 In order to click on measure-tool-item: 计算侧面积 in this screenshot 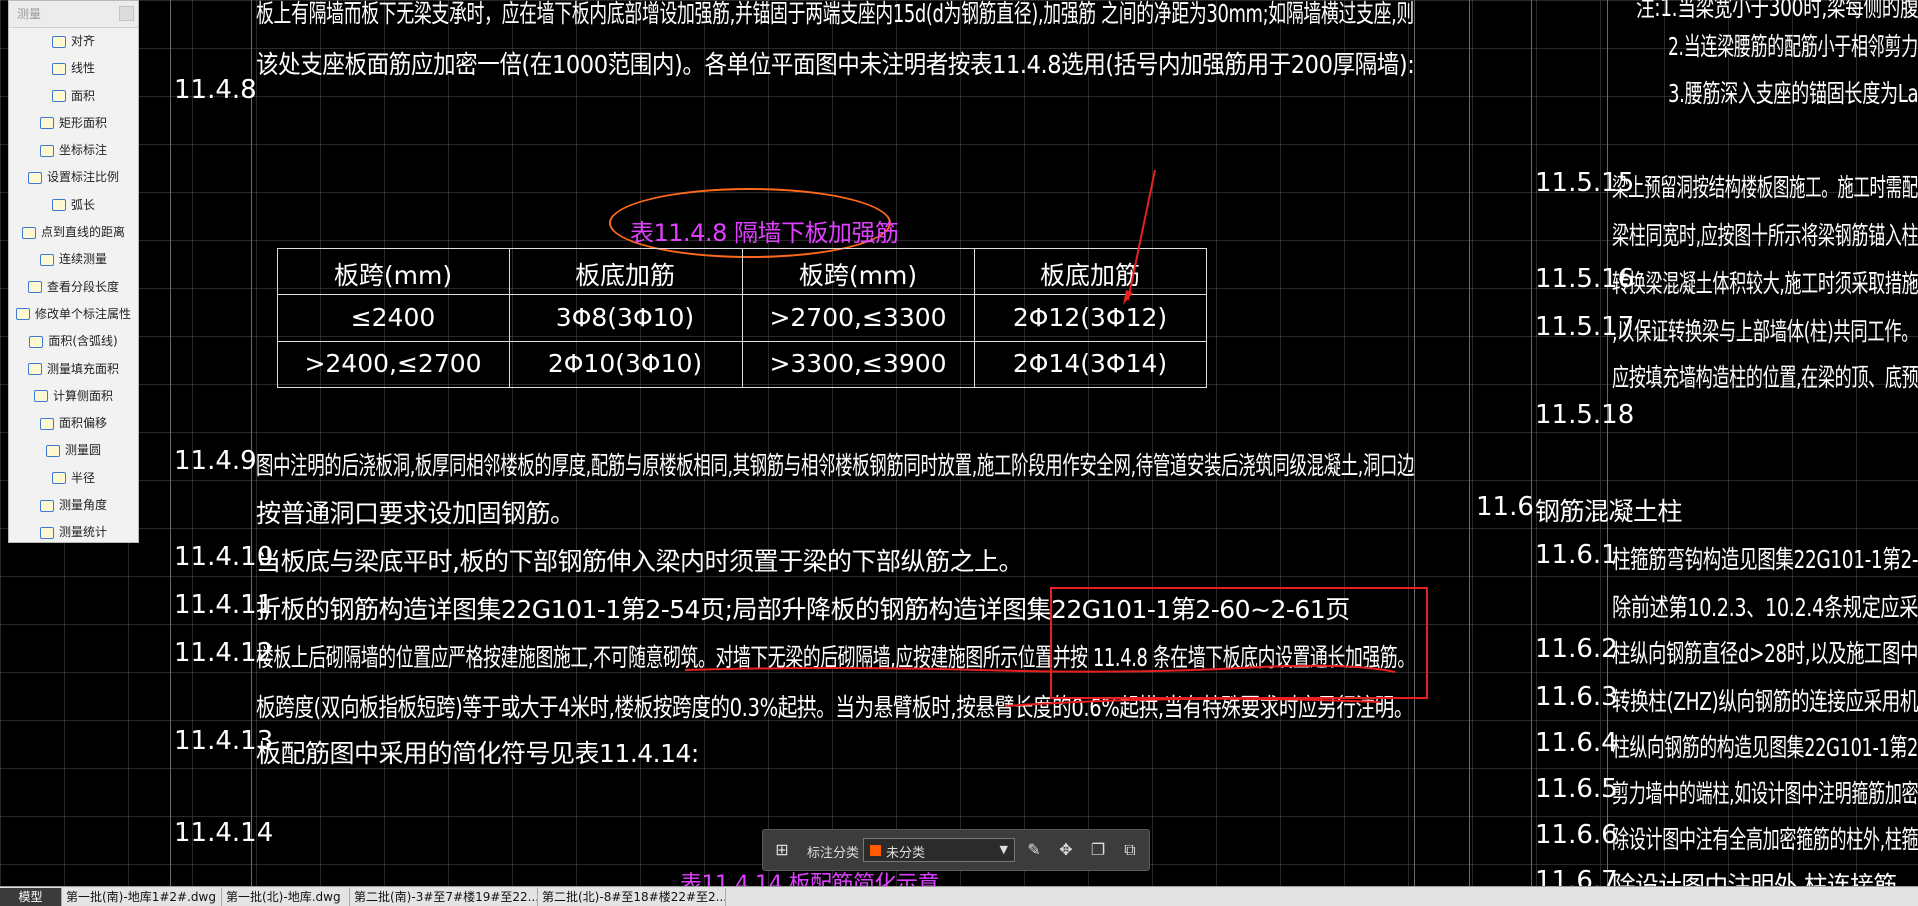, I will do `click(73, 396)`.